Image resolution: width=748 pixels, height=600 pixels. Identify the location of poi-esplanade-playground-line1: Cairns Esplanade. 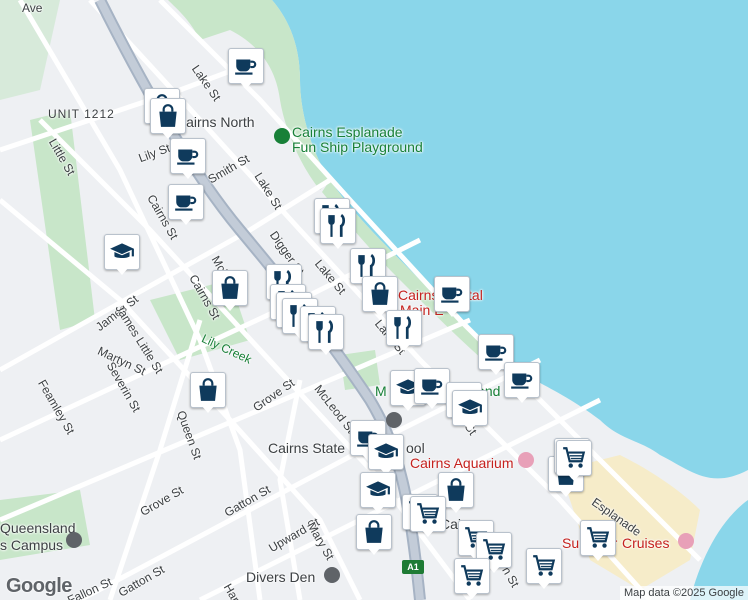
(347, 132).